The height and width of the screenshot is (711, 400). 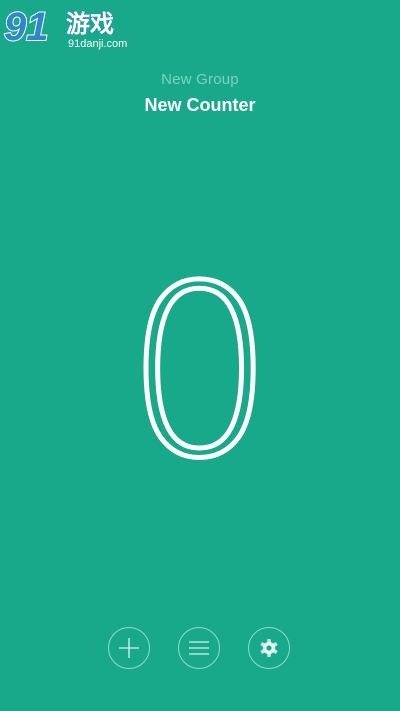 I want to click on gear-icon, so click(x=269, y=648).